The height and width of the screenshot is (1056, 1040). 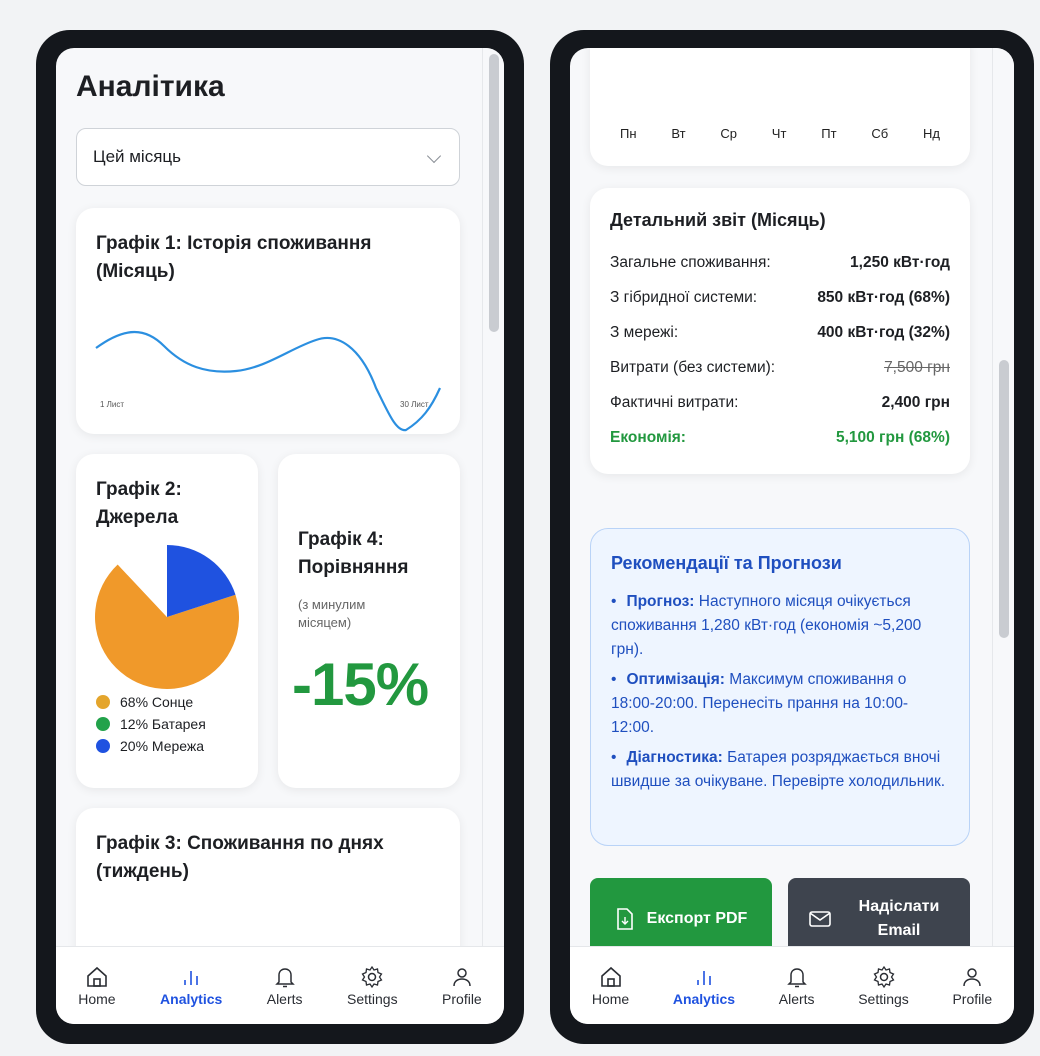 What do you see at coordinates (139, 503) in the screenshot?
I see `chart2-title: Графік 2: Джерела` at bounding box center [139, 503].